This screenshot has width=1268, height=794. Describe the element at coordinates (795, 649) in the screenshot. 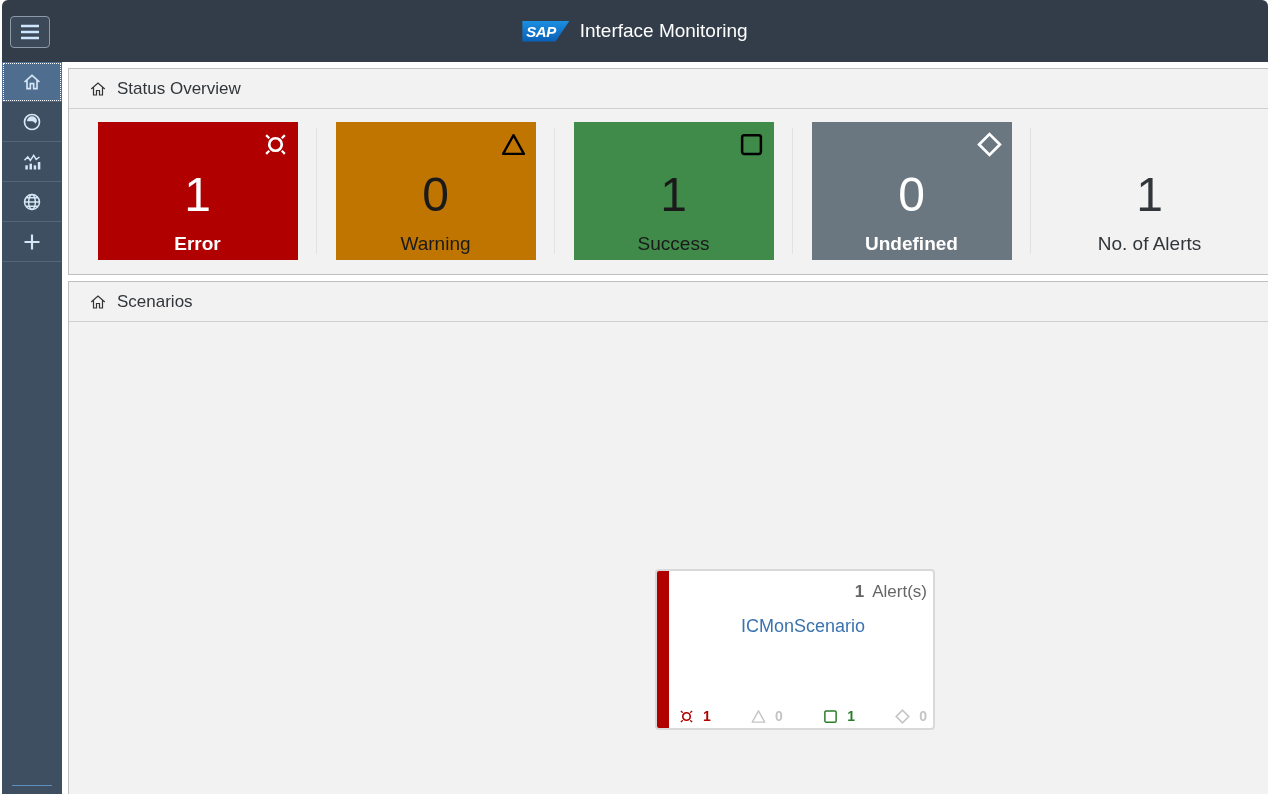

I see `scenario-card: 1 Alert(s) ICMonScenario 1 0 1 0` at that location.